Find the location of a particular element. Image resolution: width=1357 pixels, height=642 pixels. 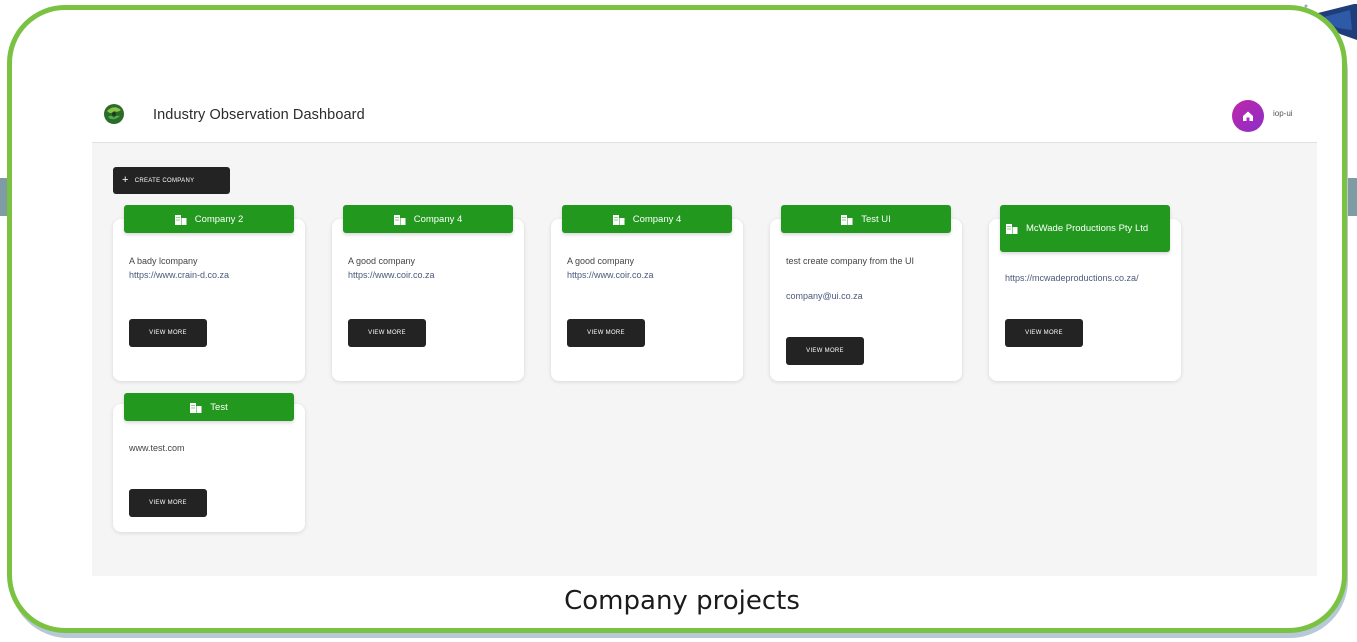

create-company-button: + CREATE COMPANY is located at coordinates (171, 180).